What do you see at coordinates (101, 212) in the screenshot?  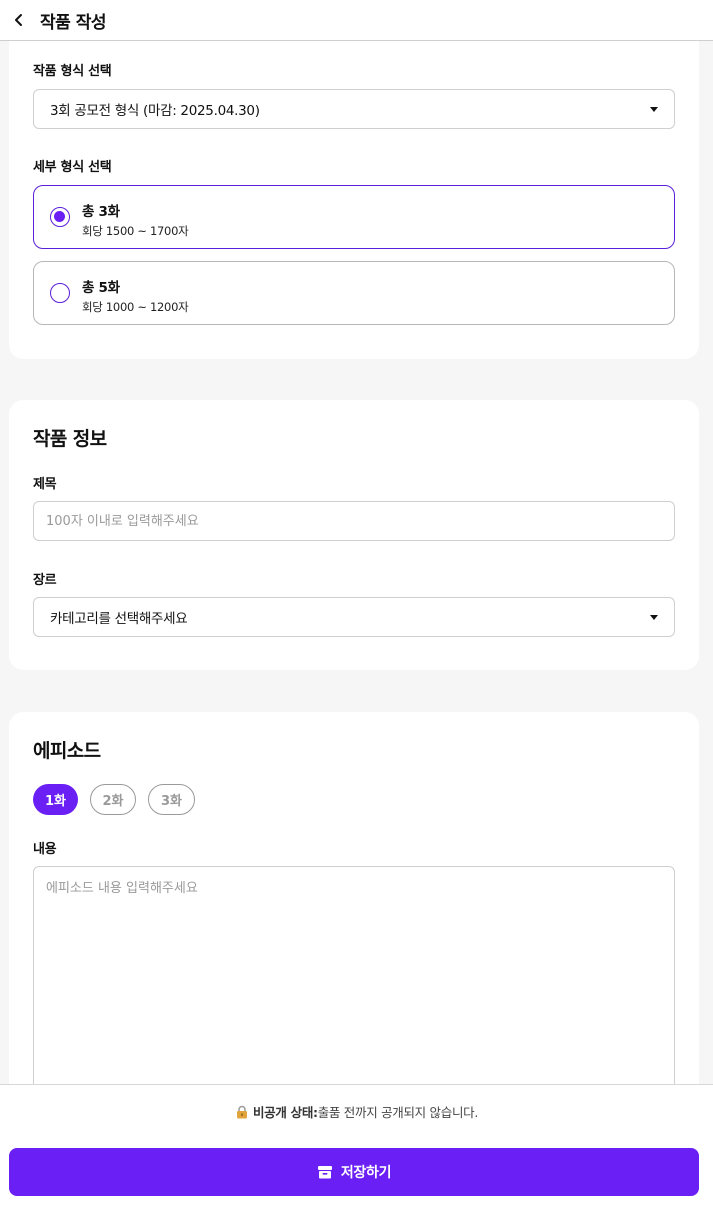 I see `option-title: 총 3화` at bounding box center [101, 212].